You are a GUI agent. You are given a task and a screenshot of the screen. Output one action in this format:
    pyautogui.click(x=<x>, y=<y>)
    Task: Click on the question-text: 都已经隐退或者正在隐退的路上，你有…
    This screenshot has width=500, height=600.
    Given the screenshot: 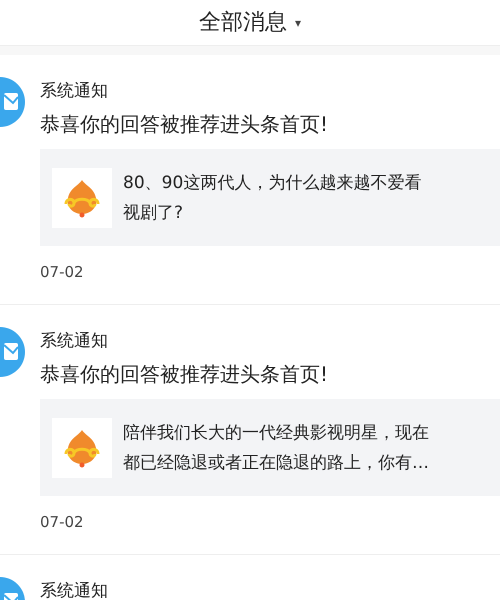 What is the action you would take?
    pyautogui.click(x=276, y=463)
    